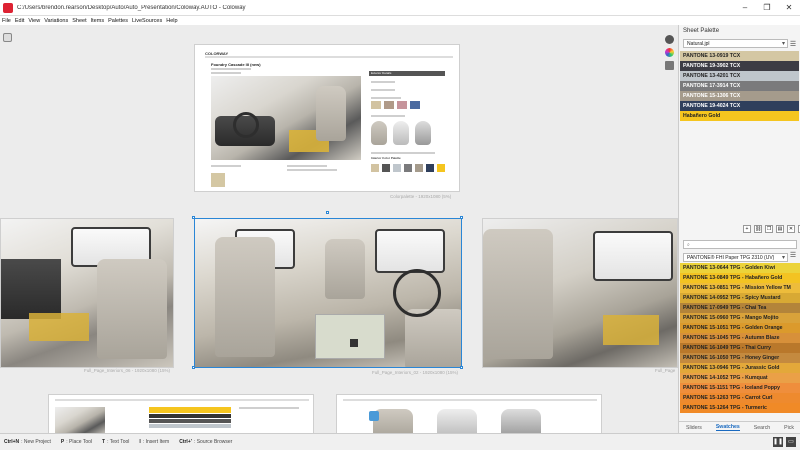  What do you see at coordinates (740, 358) in the screenshot?
I see `library-color-item: PANTONE 16-1050 TPG - Honey Ginger` at bounding box center [740, 358].